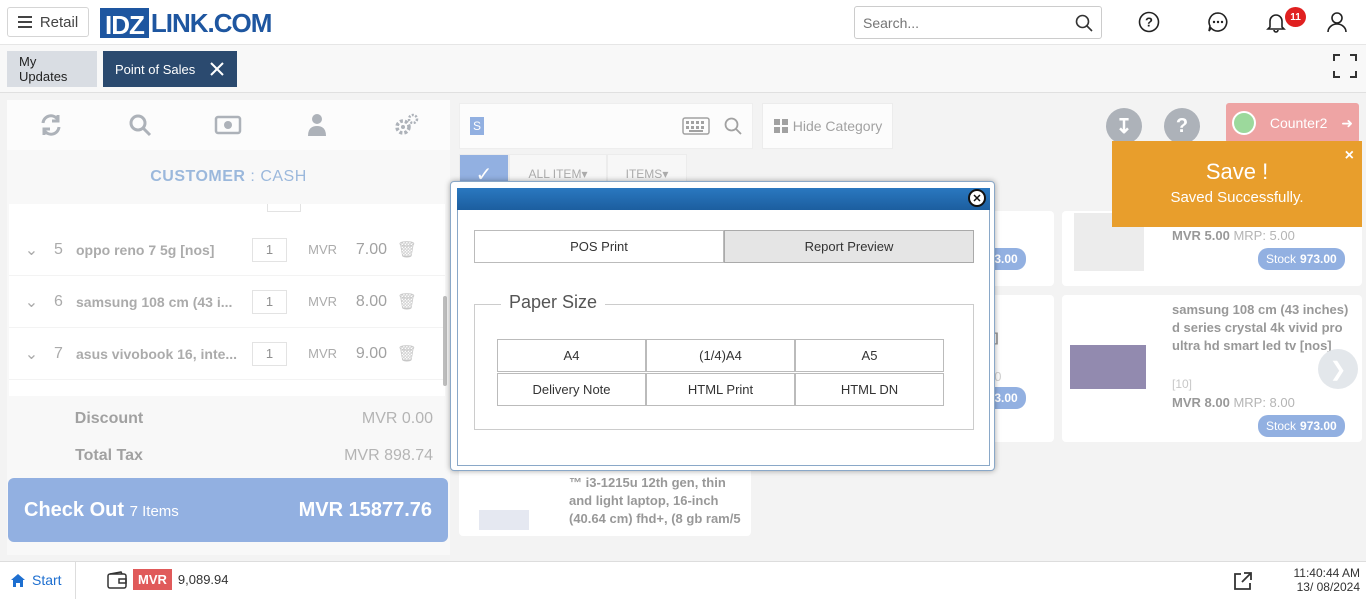 The height and width of the screenshot is (599, 1366). I want to click on wallet-icon, so click(117, 579).